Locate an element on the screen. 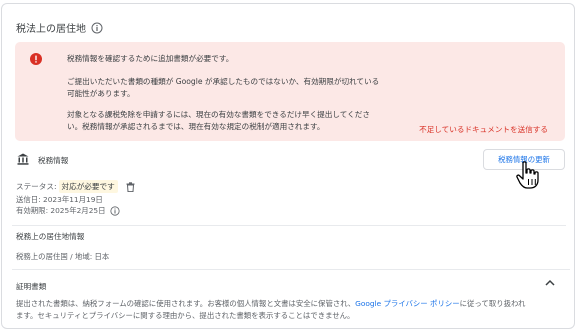 Image resolution: width=579 pixels, height=329 pixels. section-header: 税法上の居住地 is located at coordinates (59, 27).